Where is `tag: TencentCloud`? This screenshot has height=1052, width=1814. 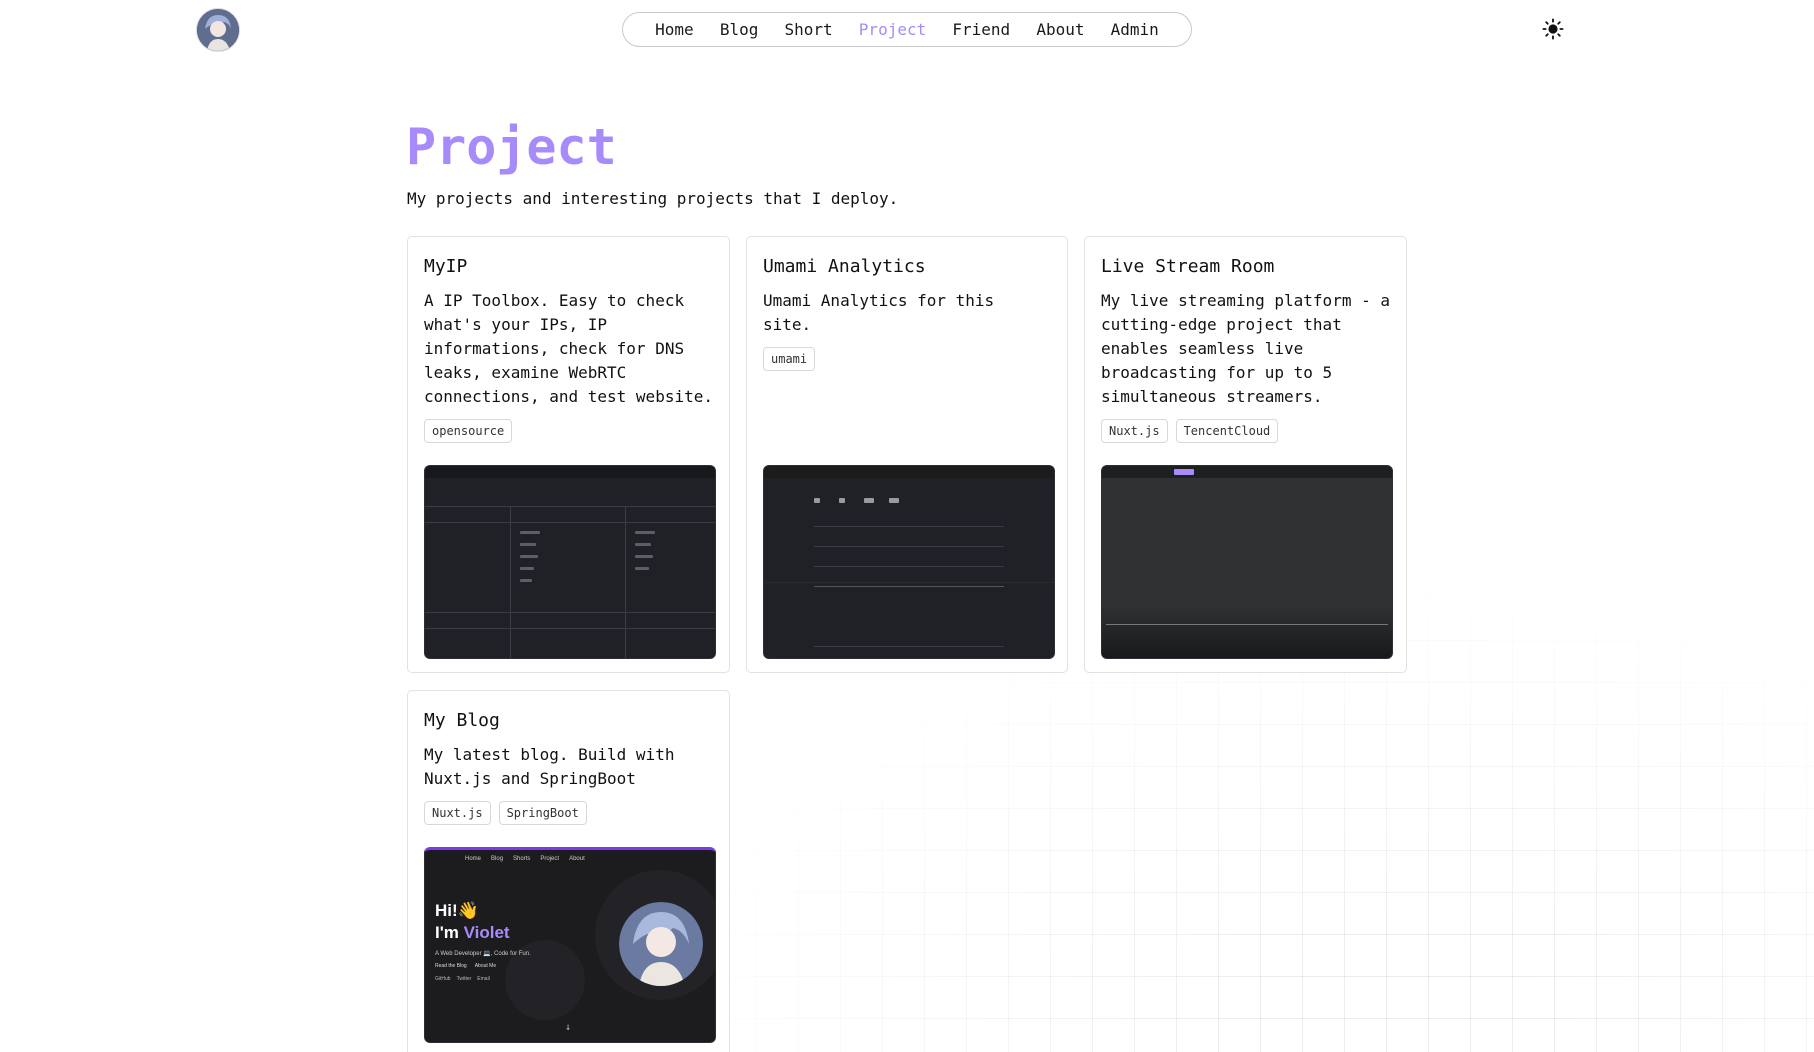 tag: TencentCloud is located at coordinates (1227, 431).